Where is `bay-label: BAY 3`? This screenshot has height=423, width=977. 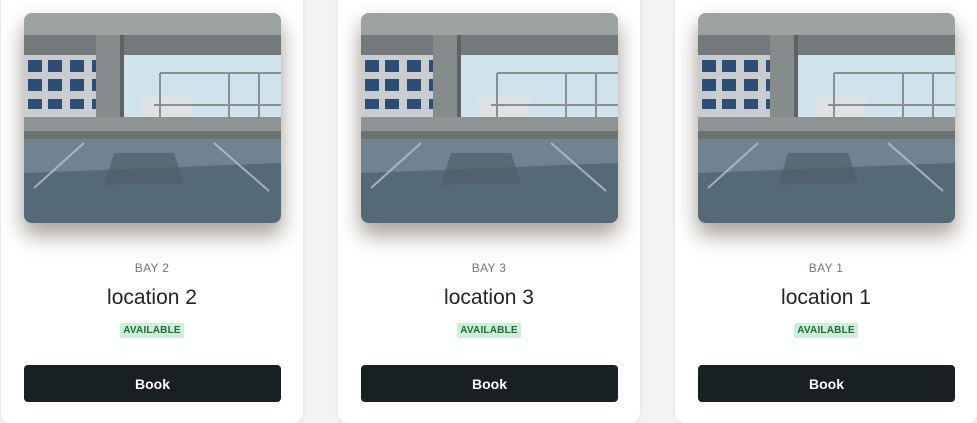 bay-label: BAY 3 is located at coordinates (489, 268).